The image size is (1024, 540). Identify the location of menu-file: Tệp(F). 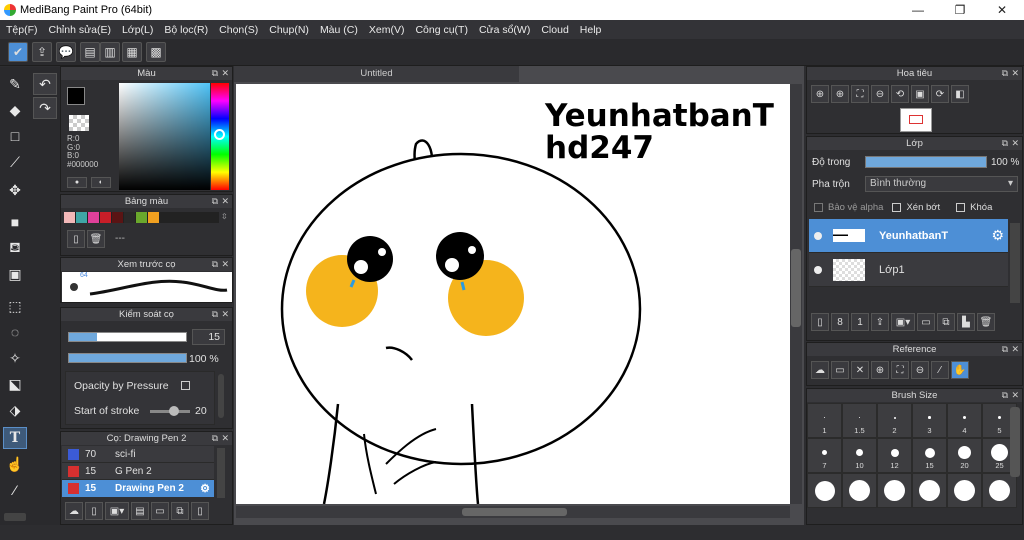
(22, 30).